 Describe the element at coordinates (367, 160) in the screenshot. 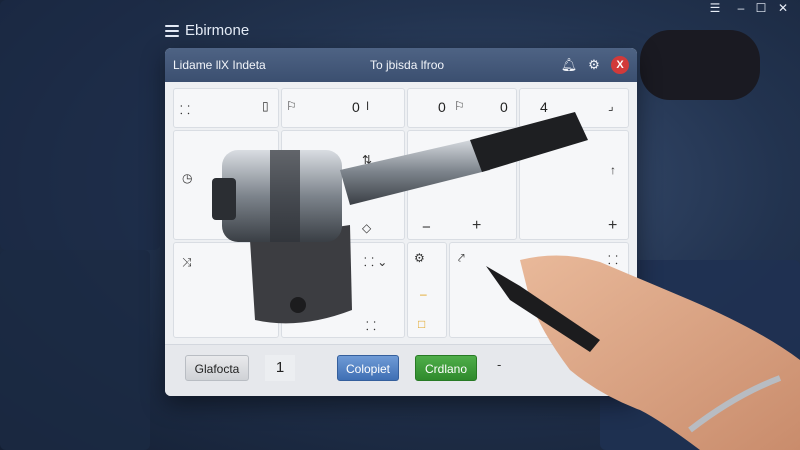

I see `arrows-icon: ⇅` at that location.